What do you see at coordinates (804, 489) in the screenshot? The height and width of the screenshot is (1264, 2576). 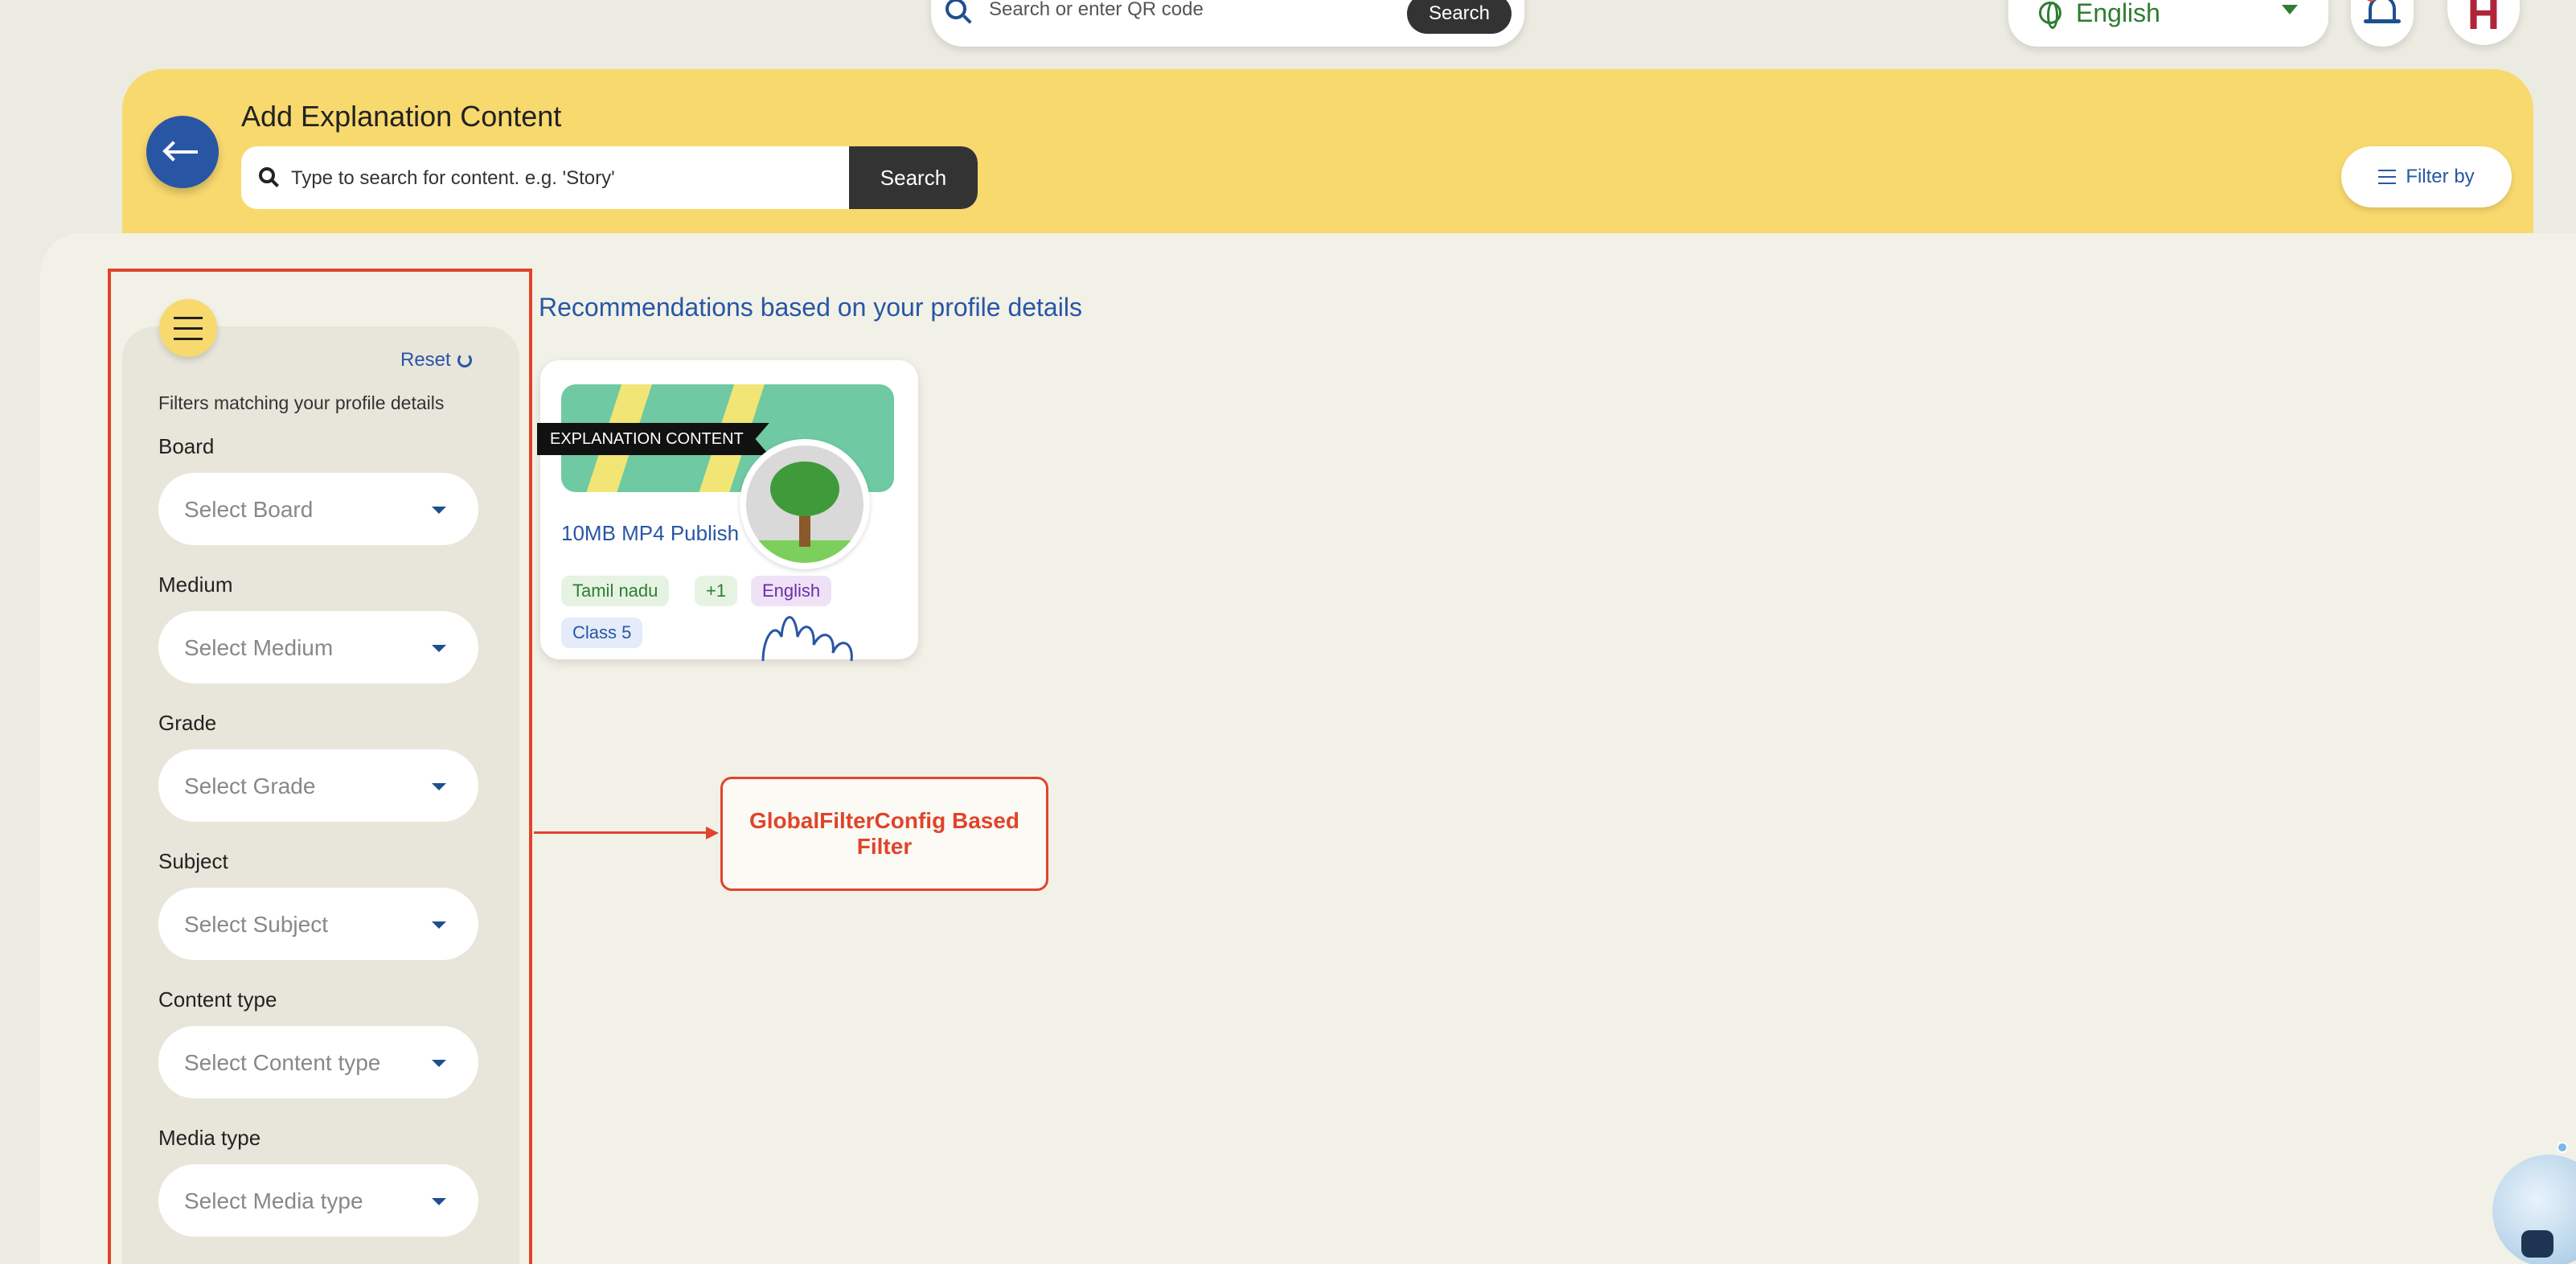 I see `tree-crown` at bounding box center [804, 489].